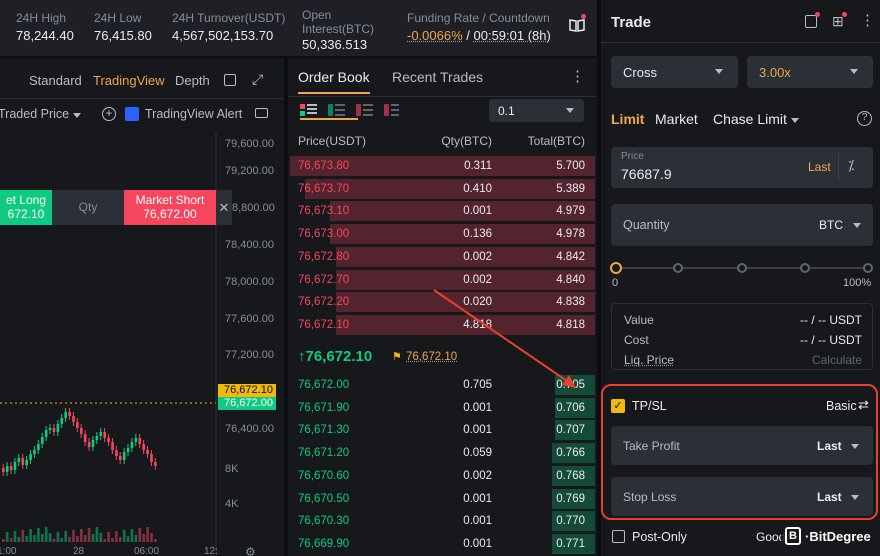 This screenshot has width=880, height=556. Describe the element at coordinates (442, 257) in the screenshot. I see `ask-row: 76,672.80 0.002 4.842` at that location.